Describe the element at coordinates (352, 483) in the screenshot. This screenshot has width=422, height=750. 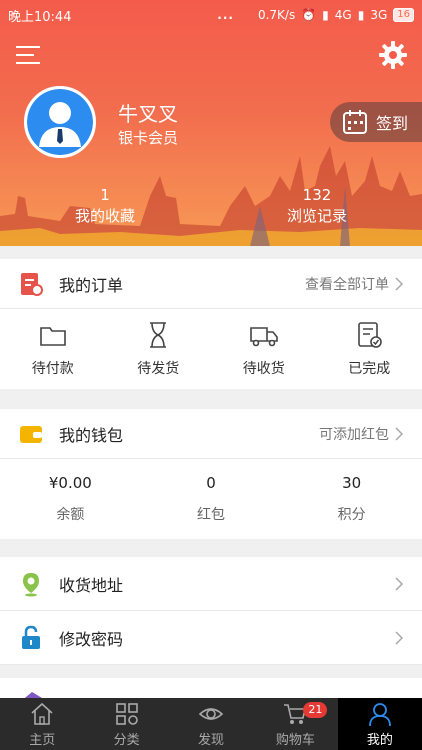
I see `points-value: 30` at that location.